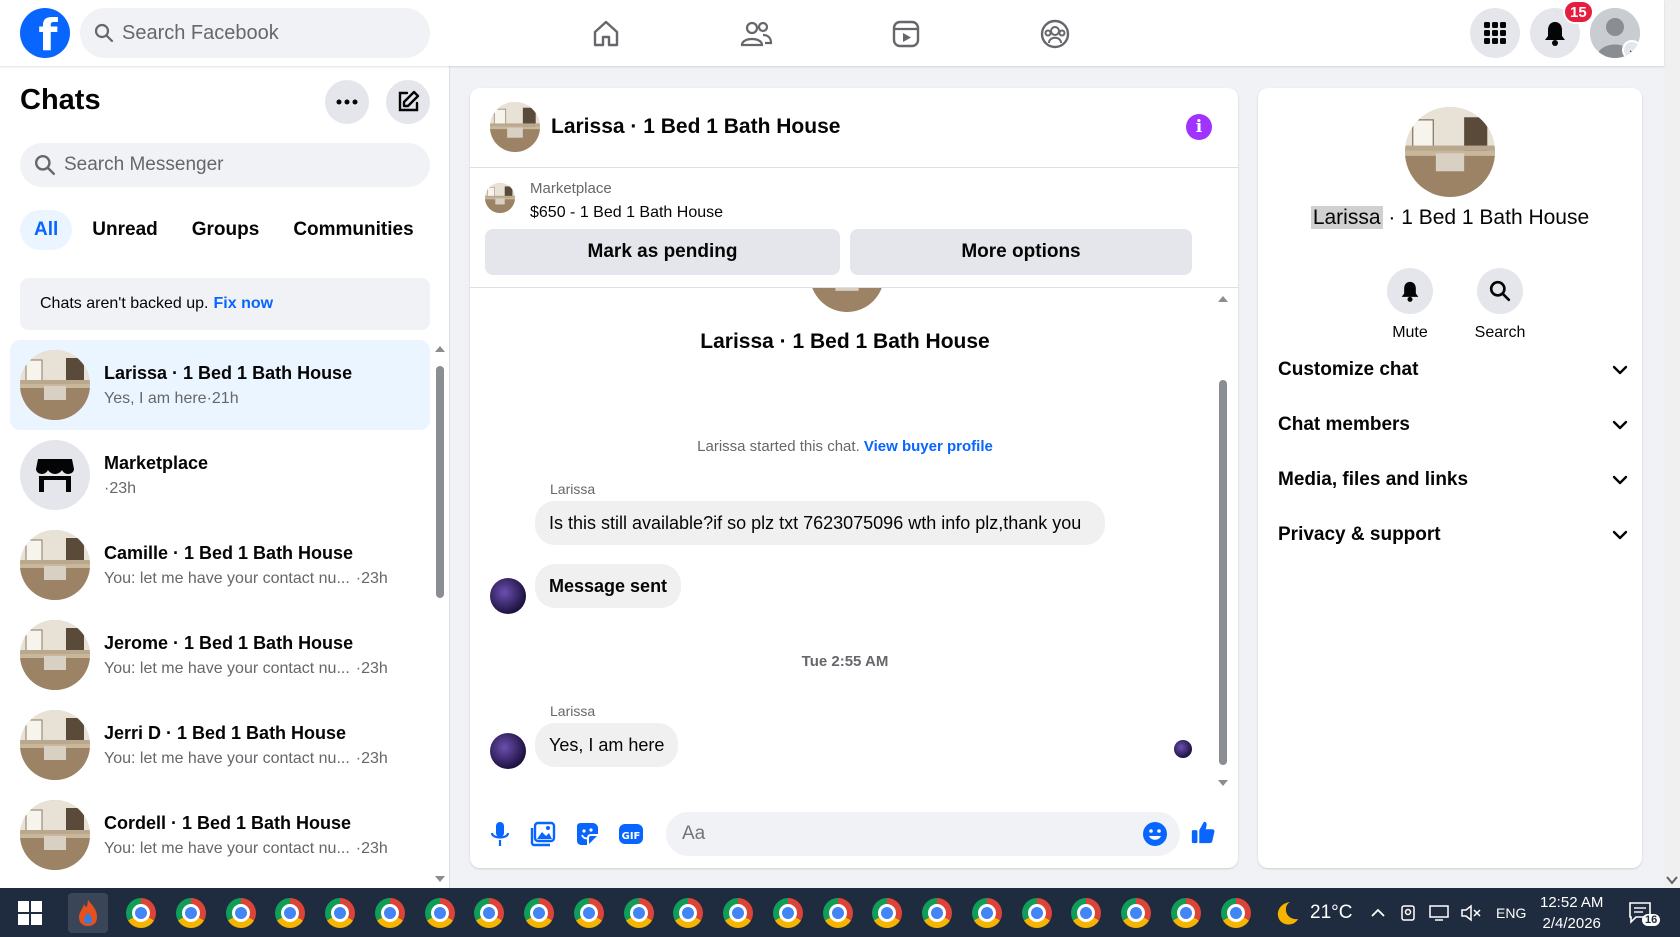  I want to click on message-bubble: Yes, I am here, so click(607, 745).